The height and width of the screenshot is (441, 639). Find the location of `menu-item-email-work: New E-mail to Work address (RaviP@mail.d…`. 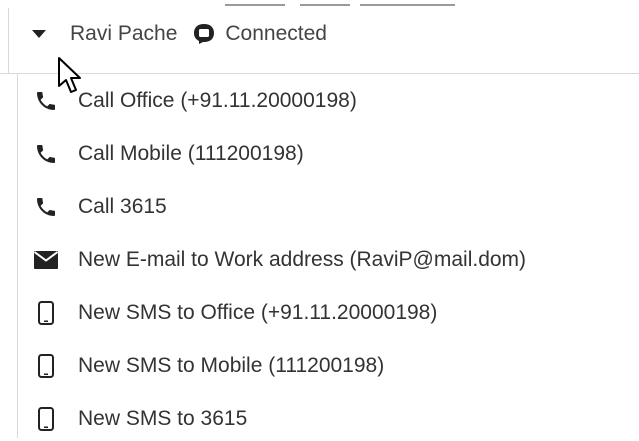

menu-item-email-work: New E-mail to Work address (RaviP@mail.d… is located at coordinates (328, 260).